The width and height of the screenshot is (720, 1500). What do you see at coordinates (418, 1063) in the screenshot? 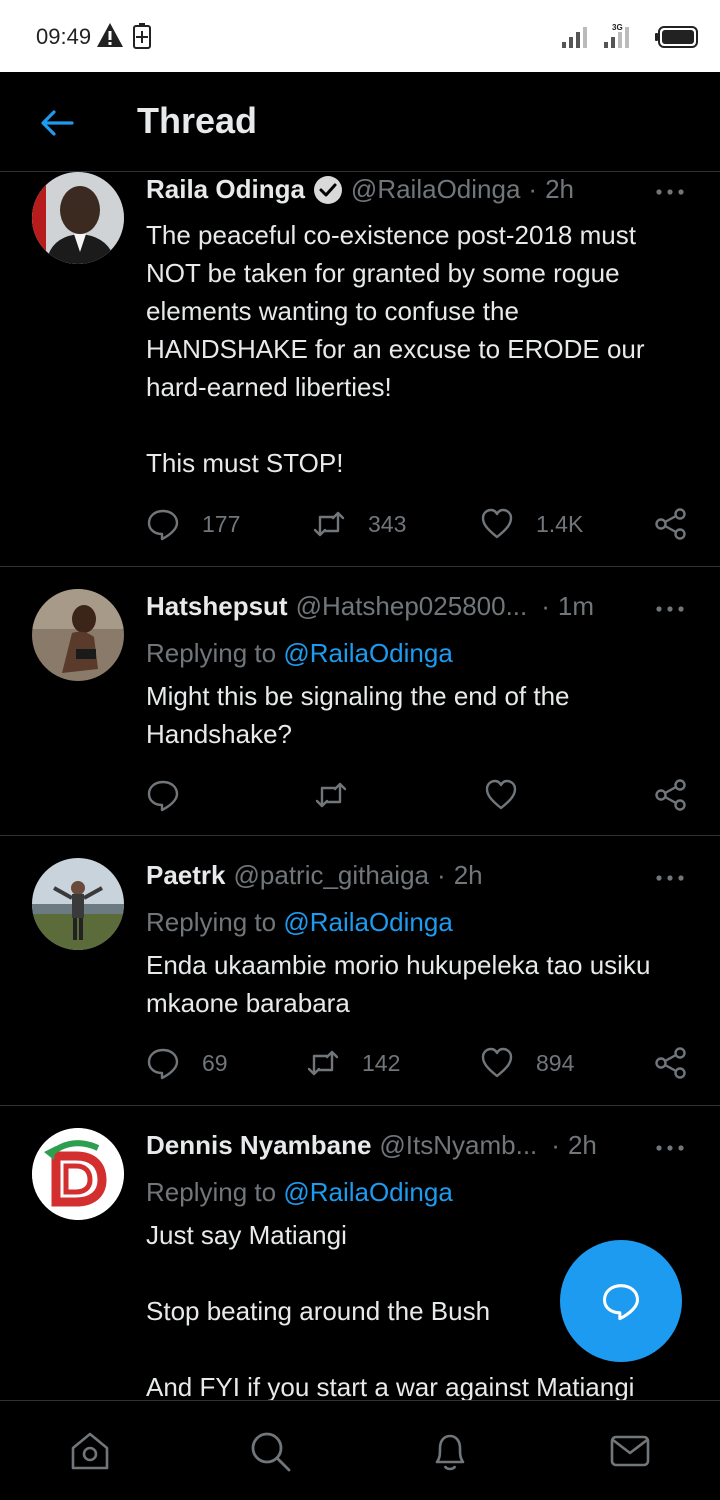
I see `tweet-actions: 69 142 894` at bounding box center [418, 1063].